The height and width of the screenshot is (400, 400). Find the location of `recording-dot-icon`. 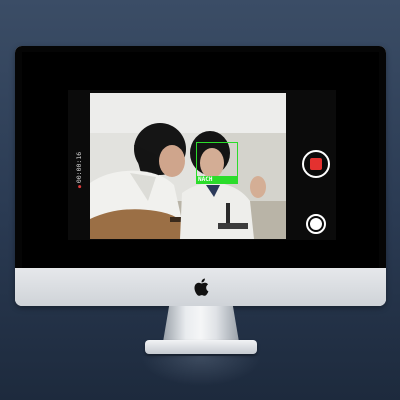

recording-dot-icon is located at coordinates (79, 187).